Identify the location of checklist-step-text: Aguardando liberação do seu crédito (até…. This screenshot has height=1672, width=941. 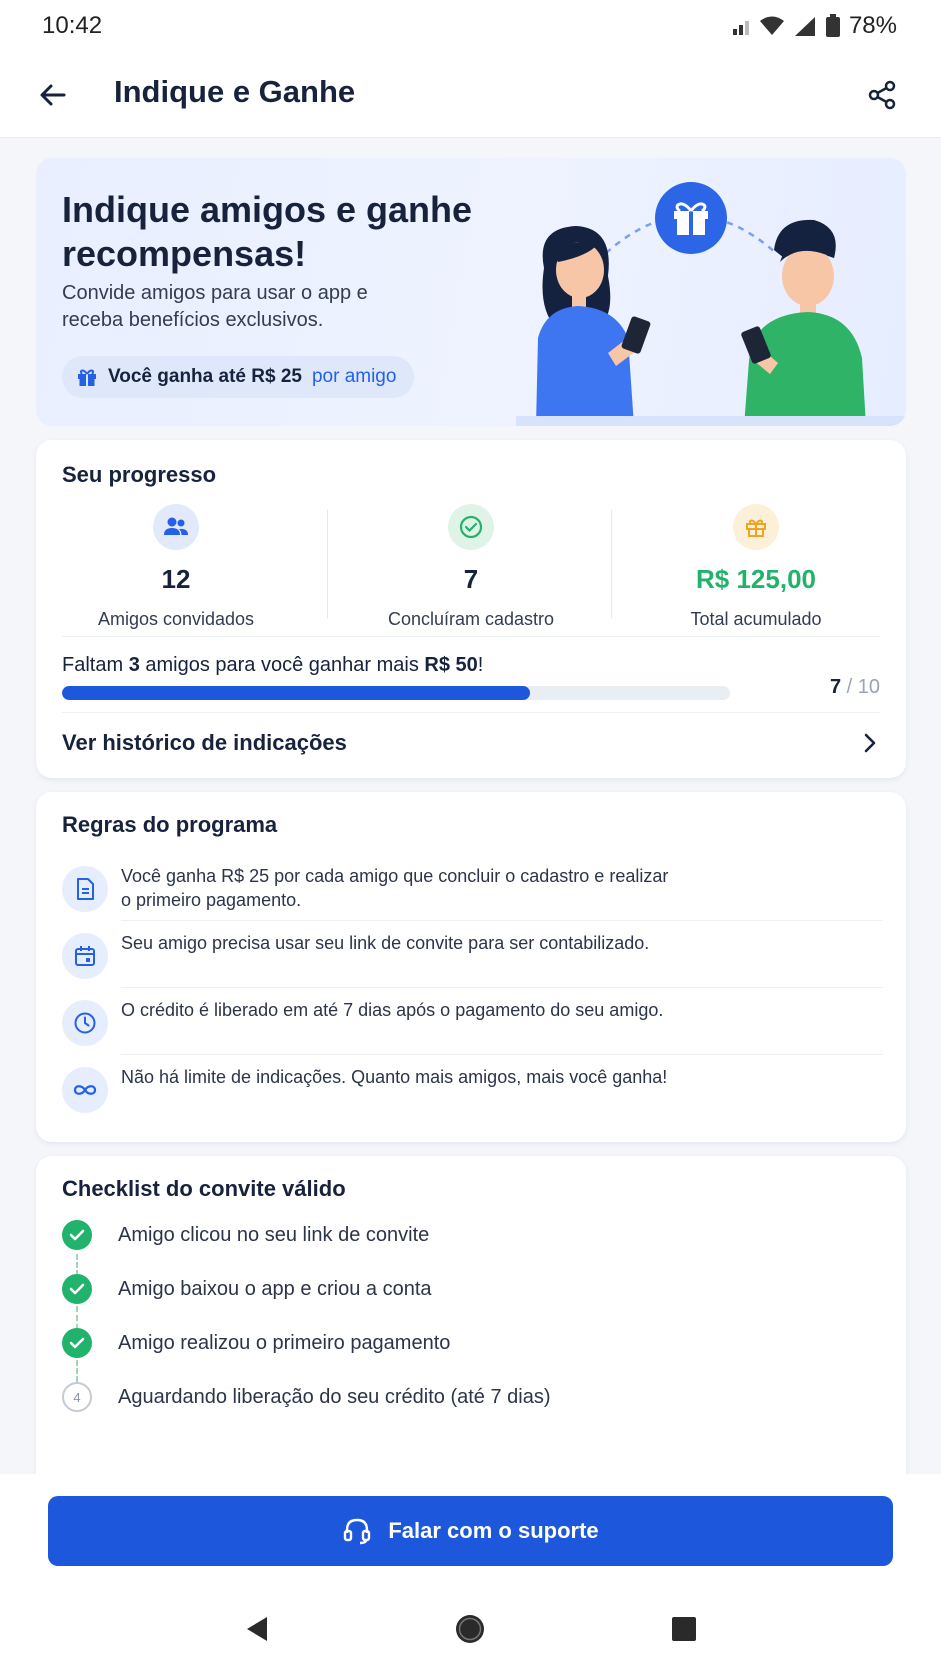
(334, 1396).